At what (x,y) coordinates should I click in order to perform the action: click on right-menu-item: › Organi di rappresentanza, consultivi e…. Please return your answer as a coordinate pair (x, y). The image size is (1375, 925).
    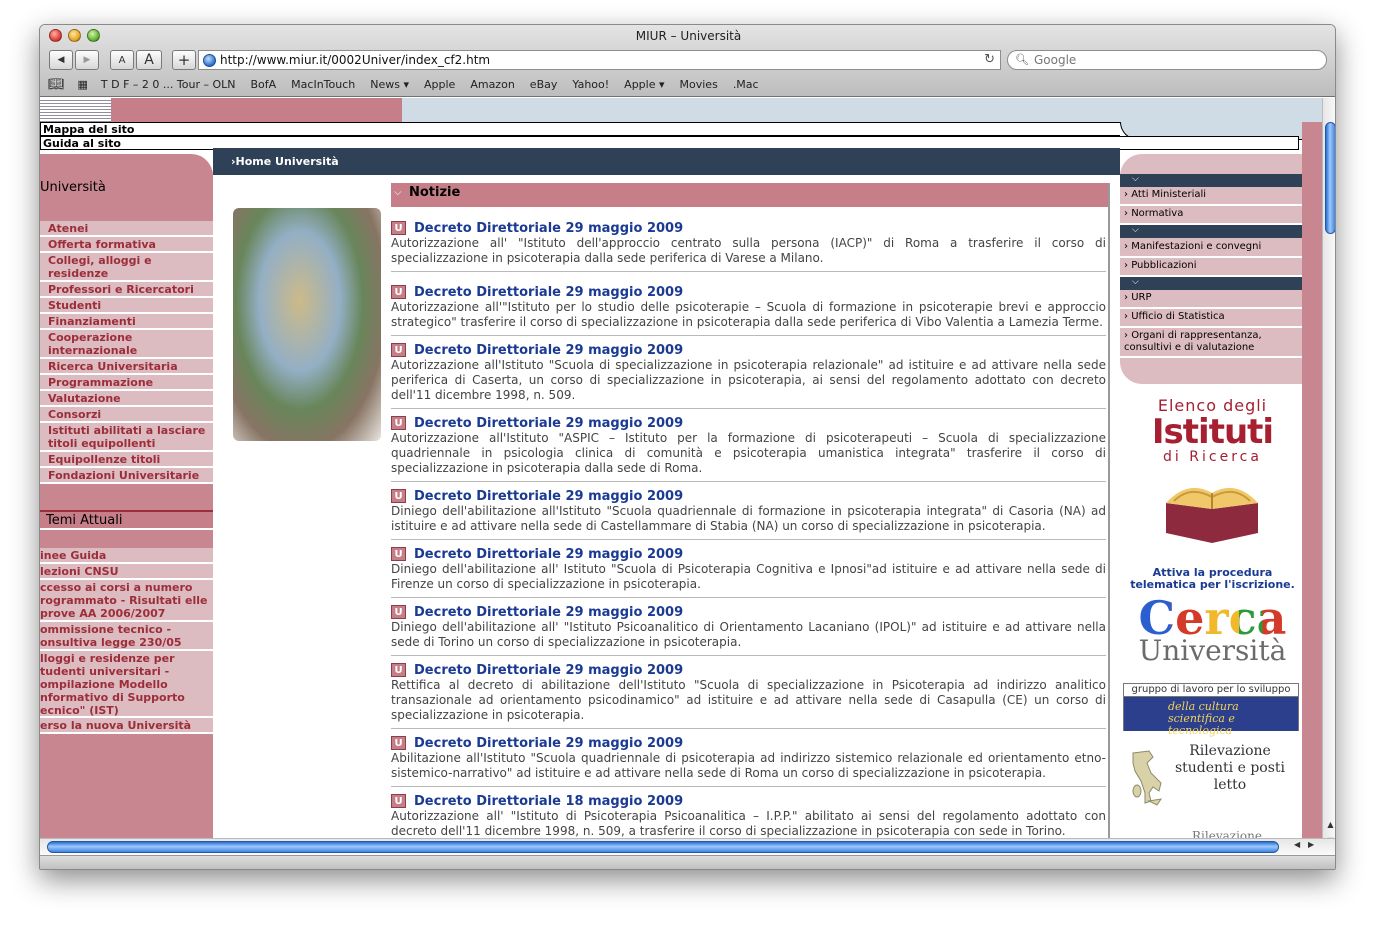
    Looking at the image, I should click on (1211, 344).